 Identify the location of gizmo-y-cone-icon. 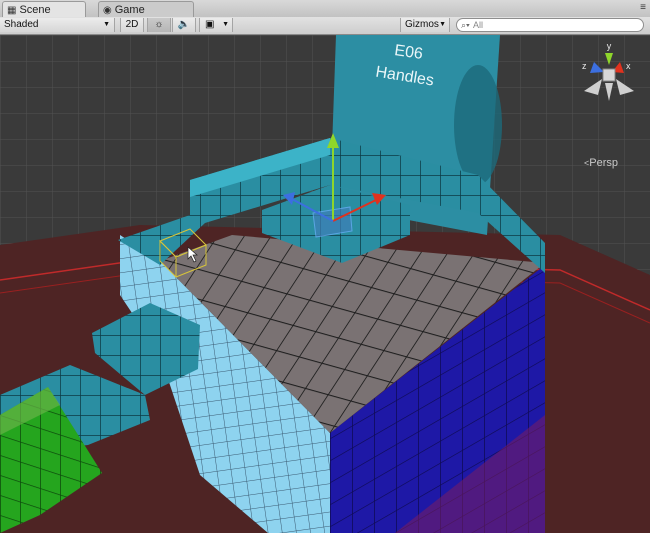
(609, 59).